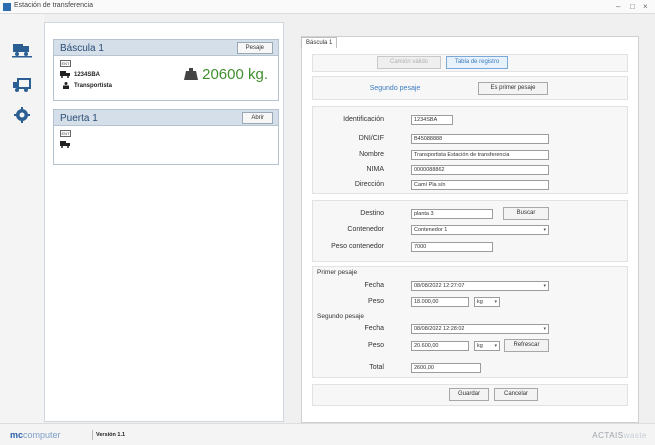  What do you see at coordinates (513, 88) in the screenshot?
I see `first-weighing-button: Es primer pesaje` at bounding box center [513, 88].